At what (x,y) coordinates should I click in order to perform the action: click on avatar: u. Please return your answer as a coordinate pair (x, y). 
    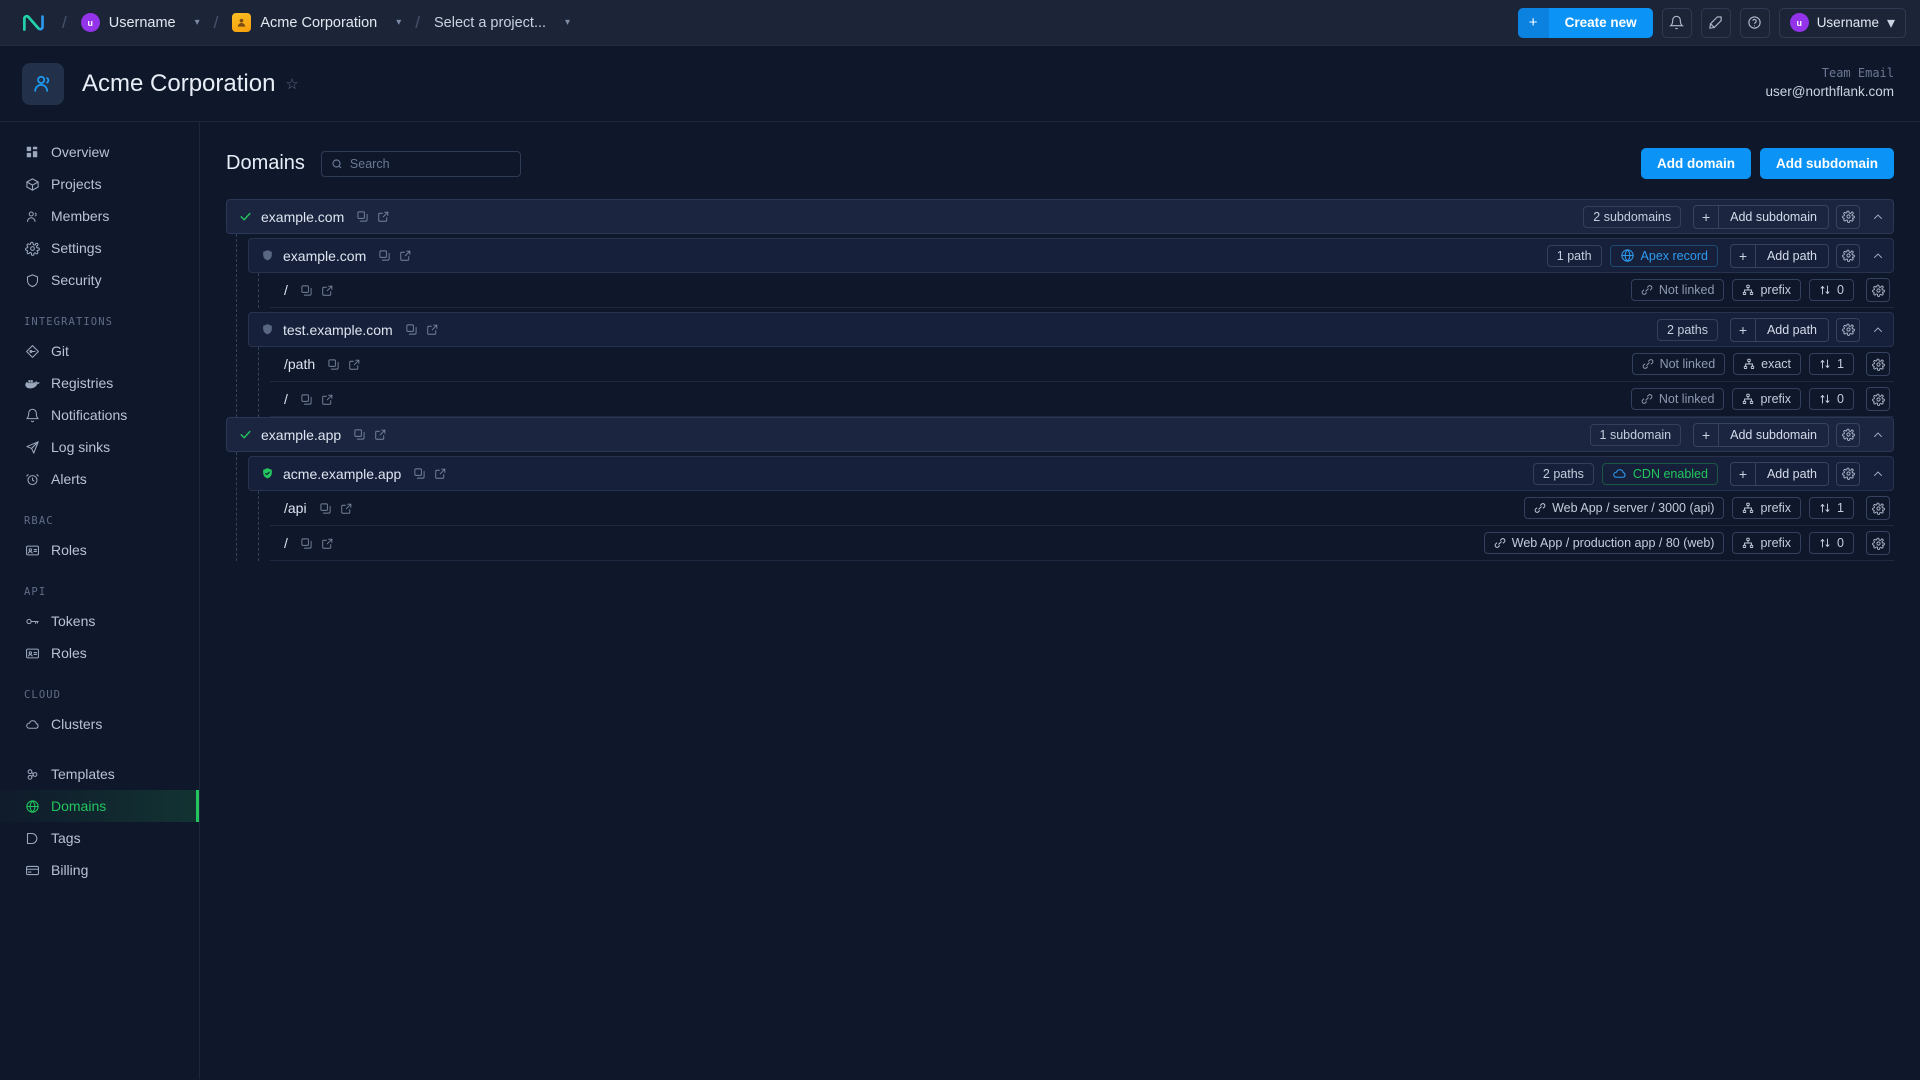
    Looking at the image, I should click on (90, 22).